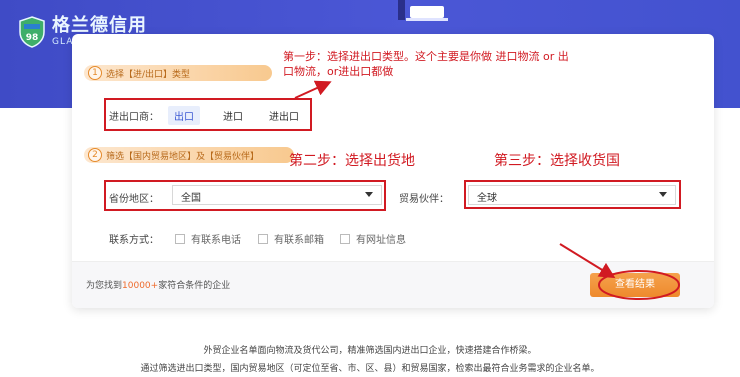  Describe the element at coordinates (370, 351) in the screenshot. I see `footer-line1: 外贸企业名单面向物流及货代公司，精准筛选国内进出口企业，快速搭建合作桥梁。` at that location.